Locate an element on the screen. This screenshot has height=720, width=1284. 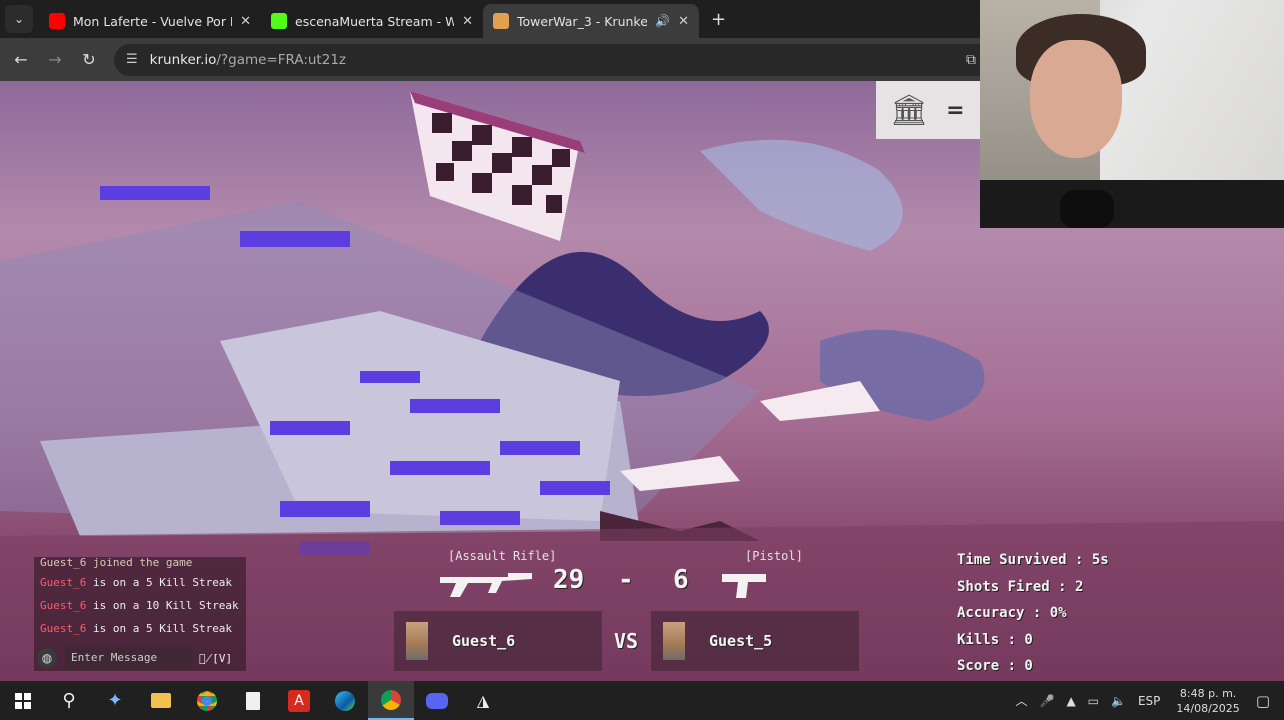
chrome-icon is located at coordinates (207, 700).